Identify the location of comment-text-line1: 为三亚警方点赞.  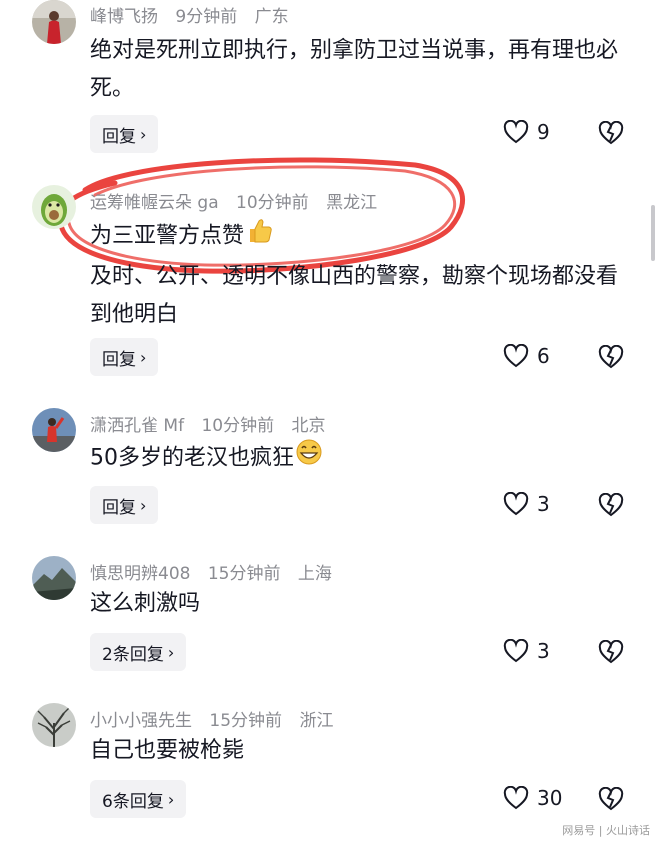
(167, 236).